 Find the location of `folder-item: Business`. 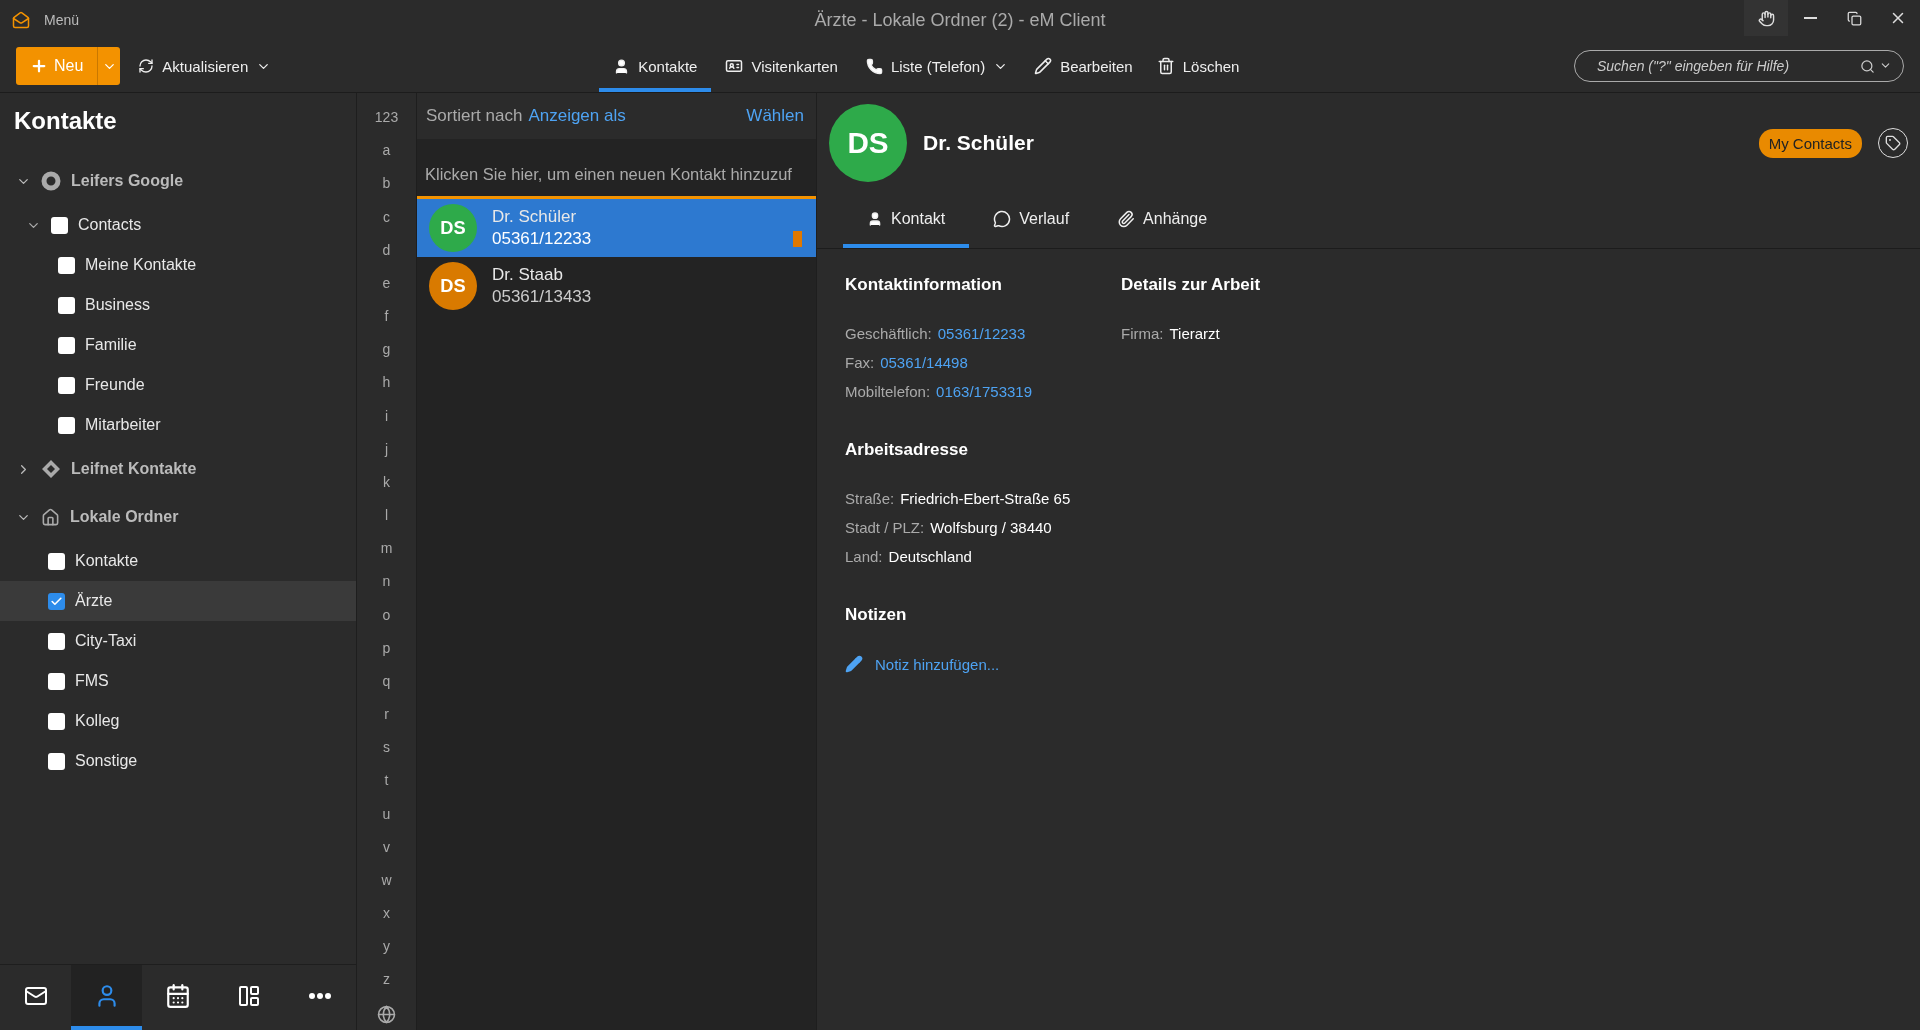

folder-item: Business is located at coordinates (178, 305).